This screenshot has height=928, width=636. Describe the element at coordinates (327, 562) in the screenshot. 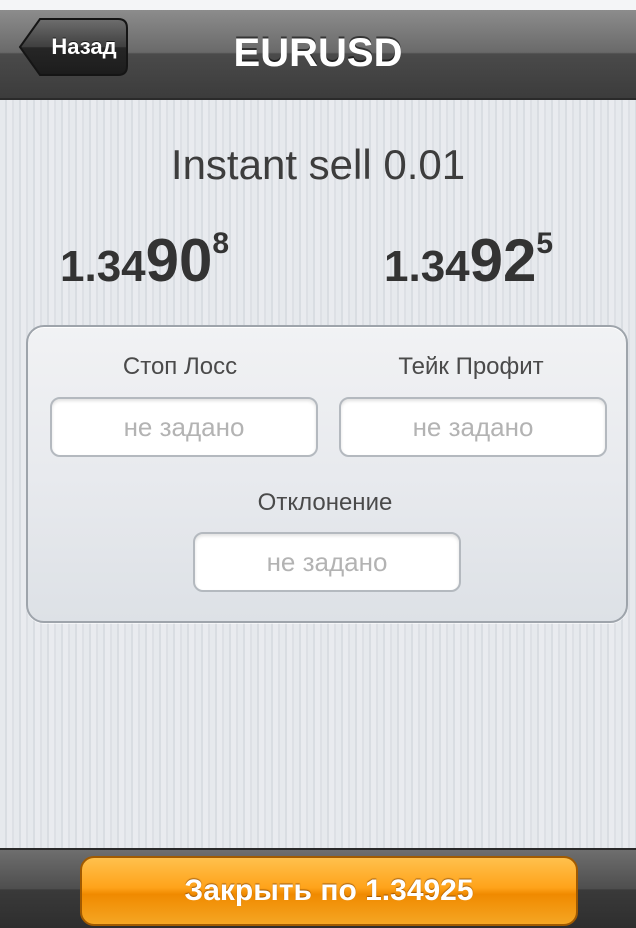

I see `deviation-field` at that location.